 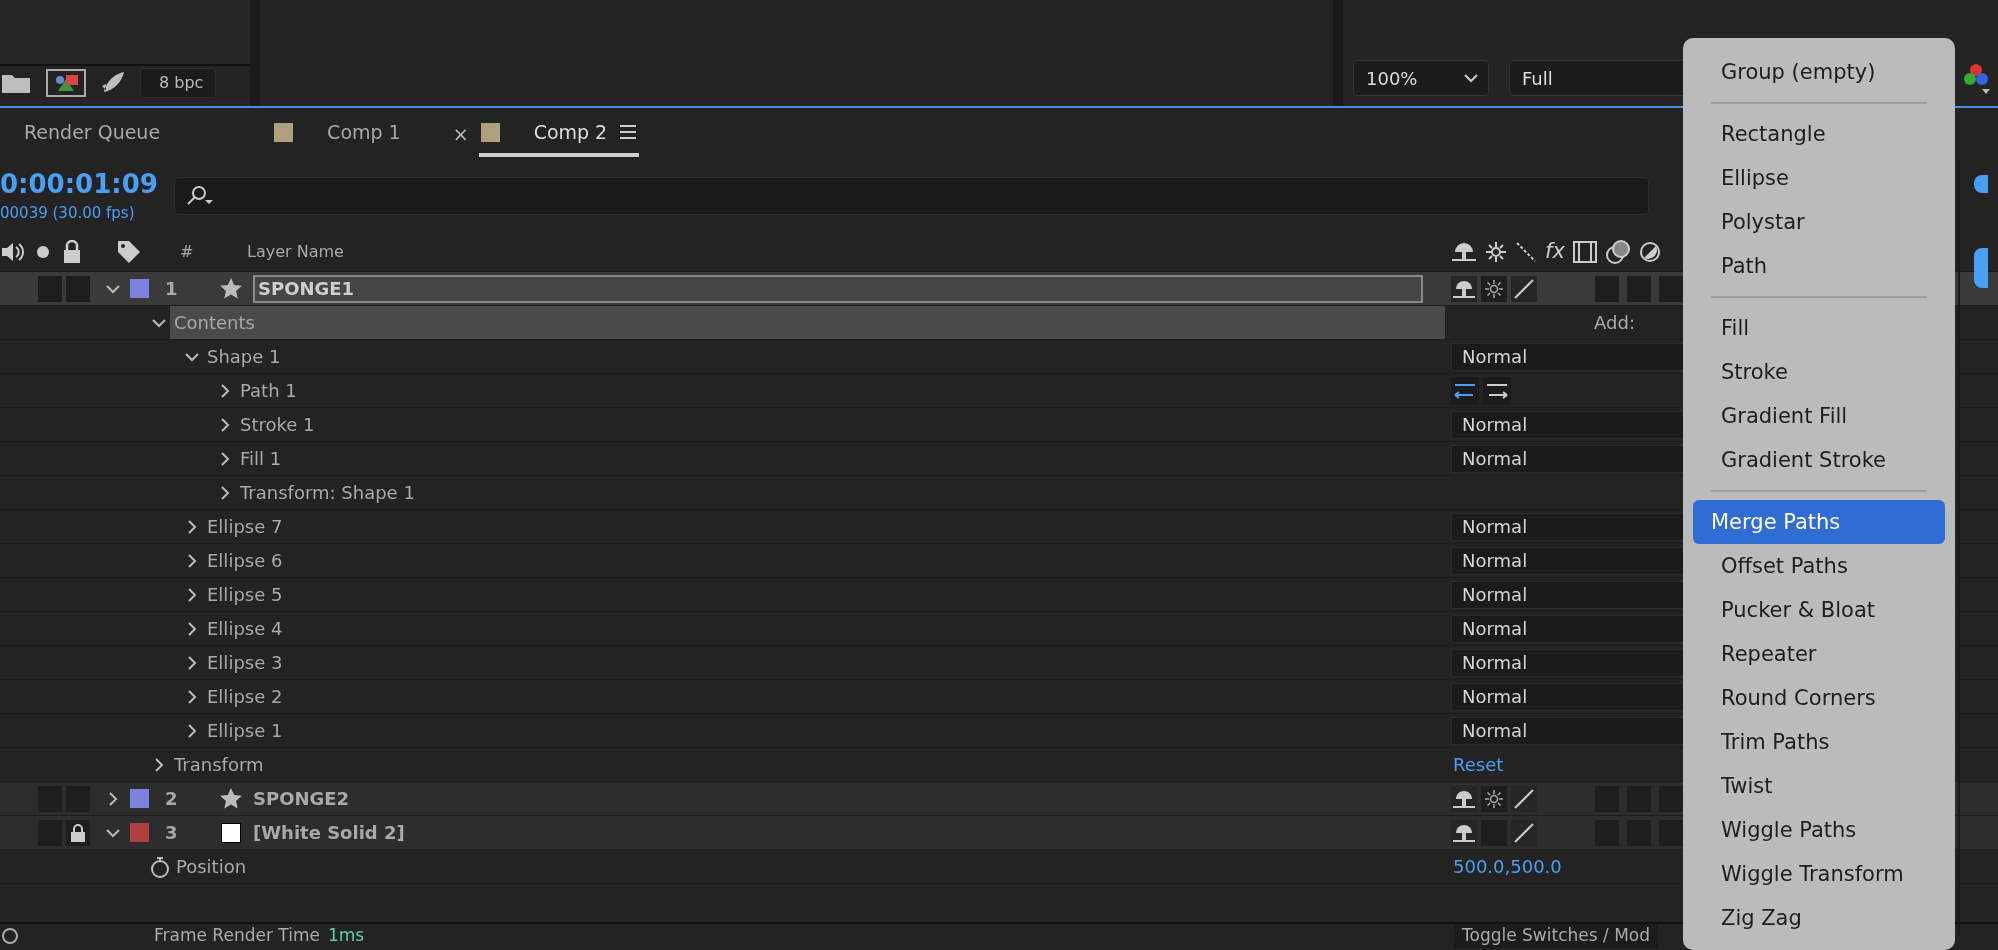 I want to click on tab: Comp 2, so click(x=559, y=134).